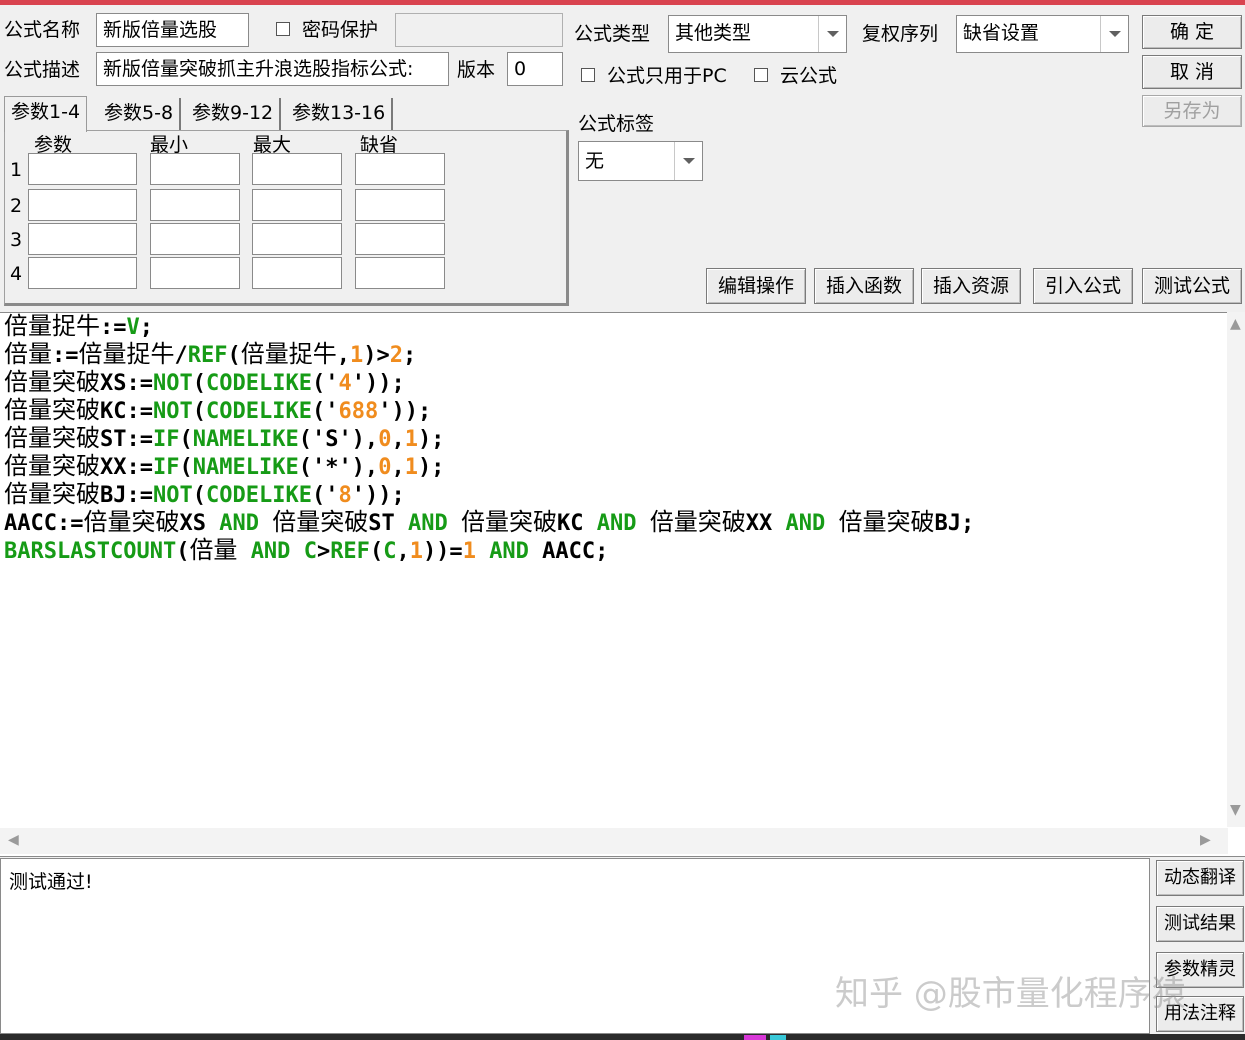 This screenshot has height=1040, width=1245. What do you see at coordinates (42, 30) in the screenshot?
I see `formula-name-label: 公式名称` at bounding box center [42, 30].